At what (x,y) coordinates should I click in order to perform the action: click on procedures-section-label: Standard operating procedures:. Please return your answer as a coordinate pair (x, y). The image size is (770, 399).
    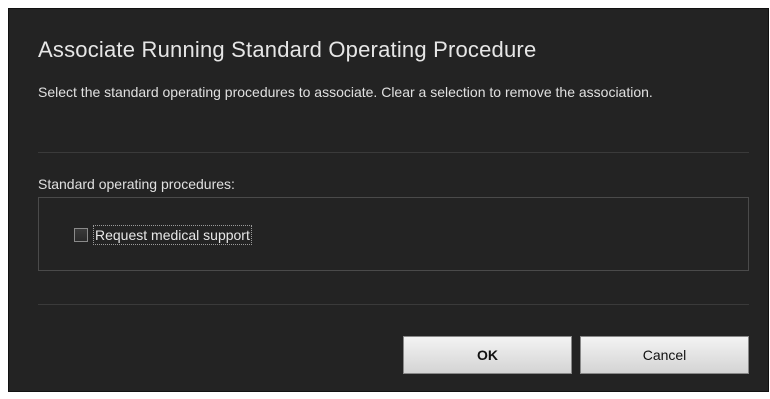
    Looking at the image, I should click on (136, 184).